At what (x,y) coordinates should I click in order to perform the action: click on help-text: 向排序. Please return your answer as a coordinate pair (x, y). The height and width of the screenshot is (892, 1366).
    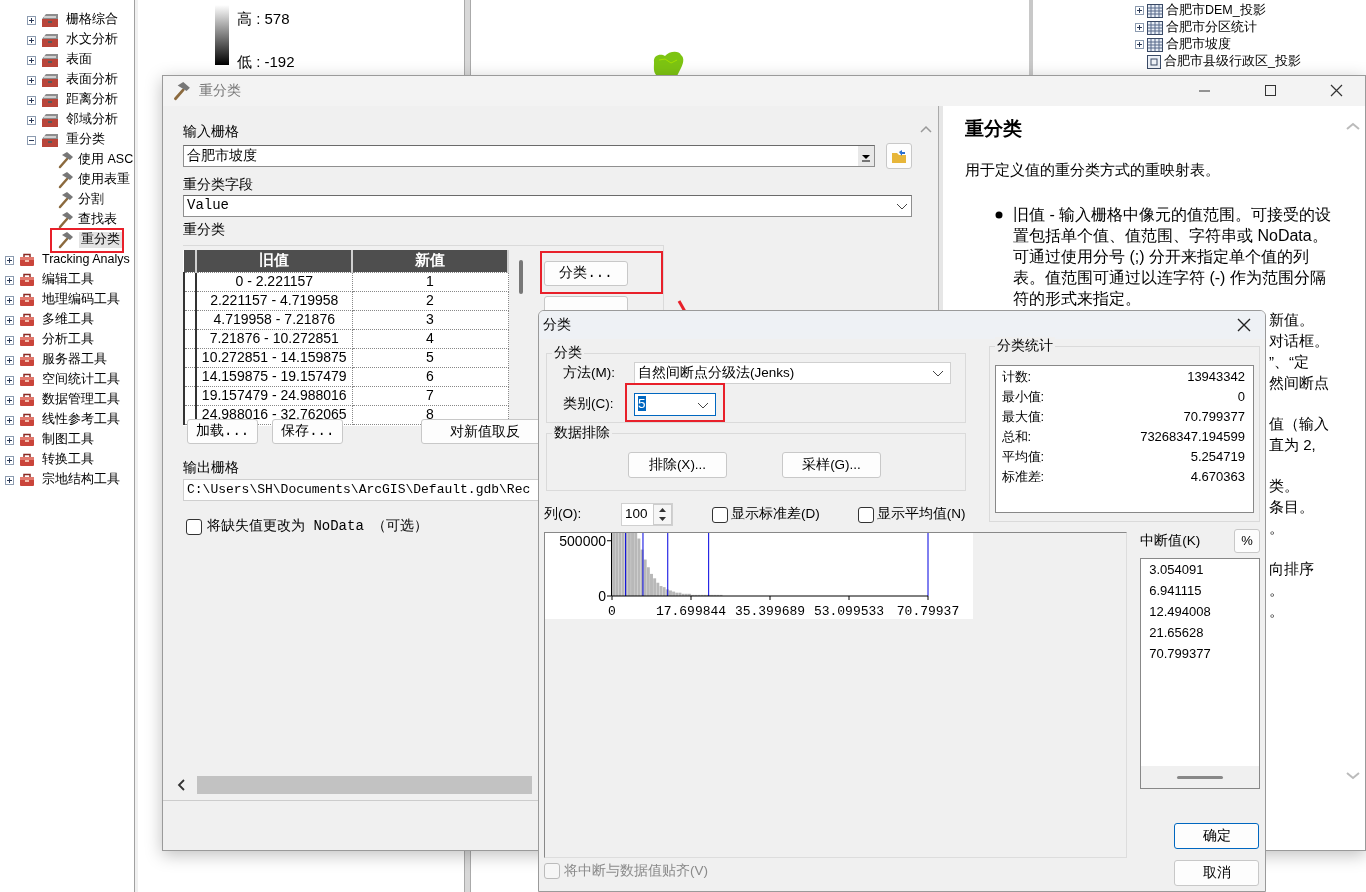
    Looking at the image, I should click on (1291, 569).